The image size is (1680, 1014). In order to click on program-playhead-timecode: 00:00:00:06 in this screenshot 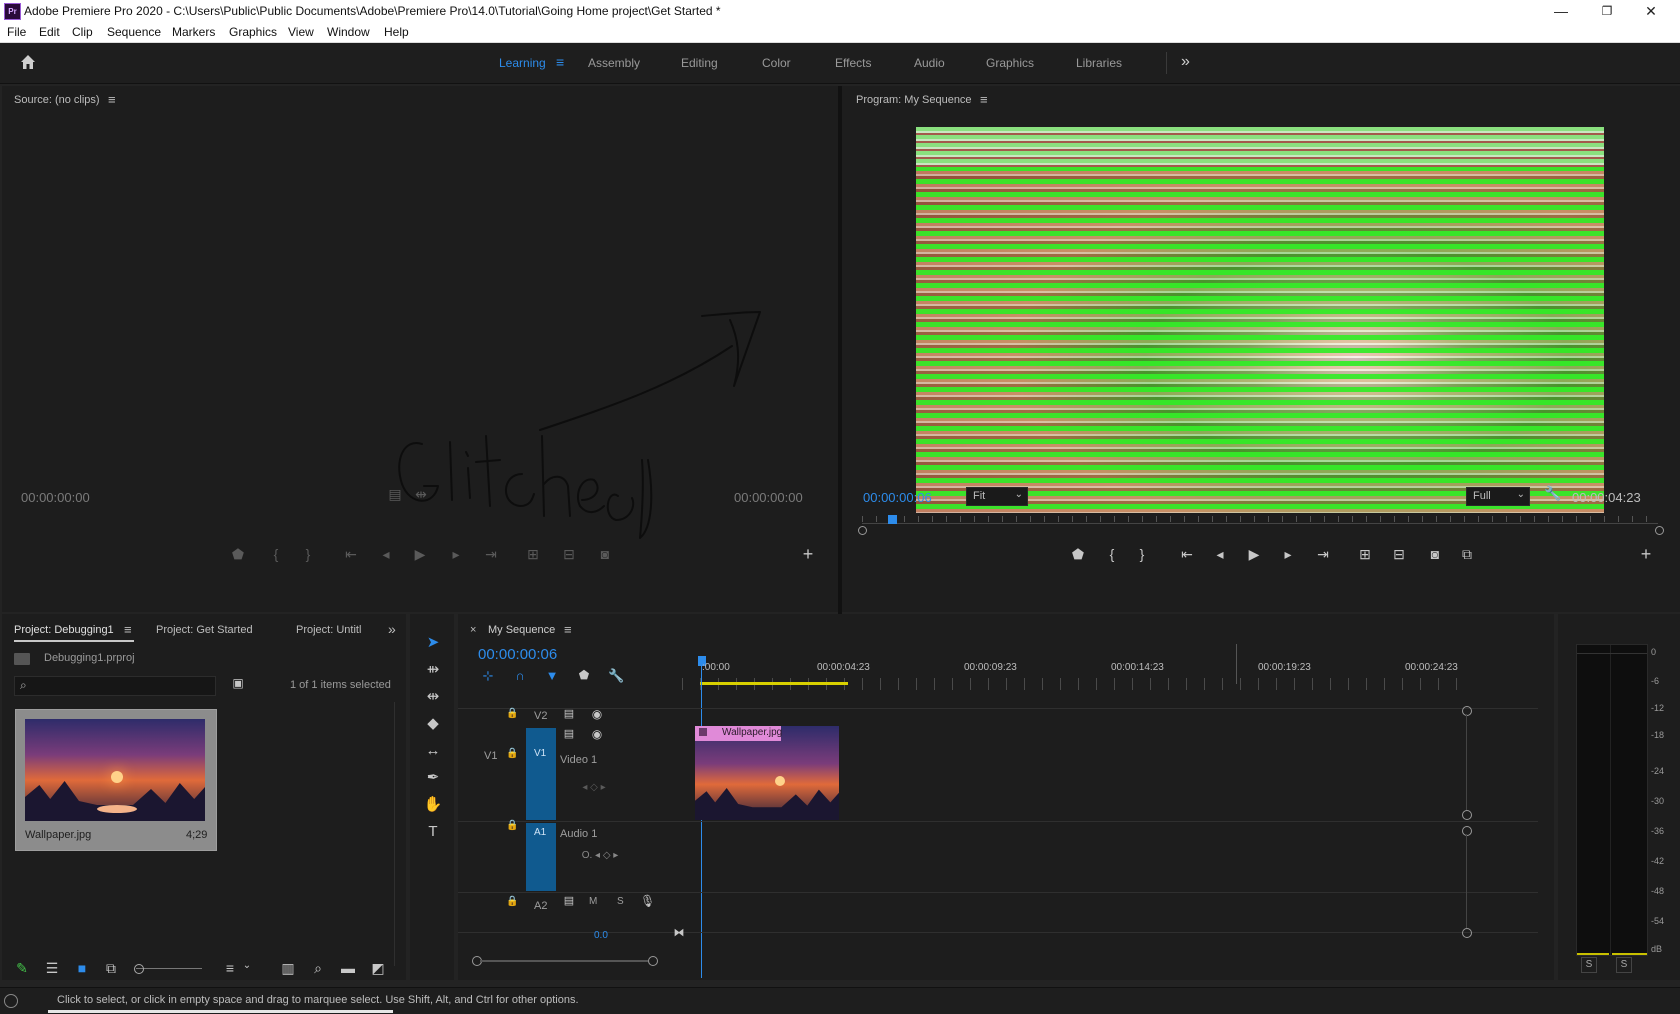, I will do `click(897, 497)`.